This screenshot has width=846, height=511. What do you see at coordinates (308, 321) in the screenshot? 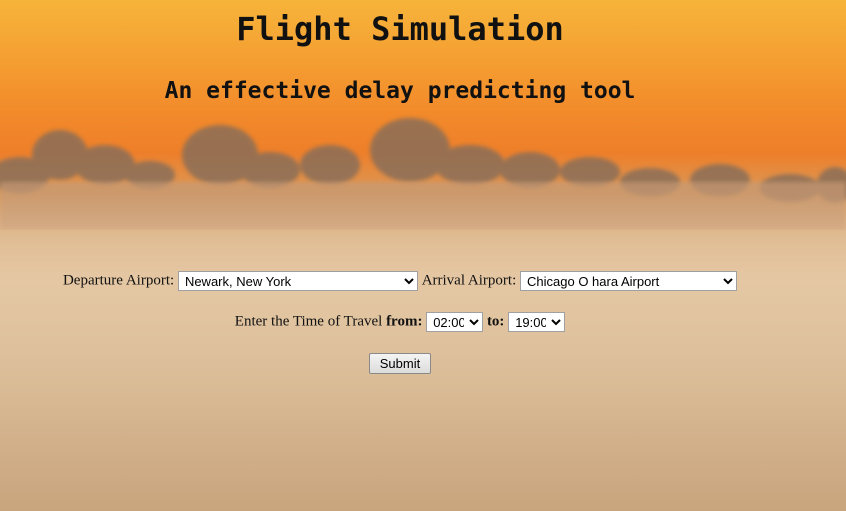
I see `time-label: Enter the Time of Travel` at bounding box center [308, 321].